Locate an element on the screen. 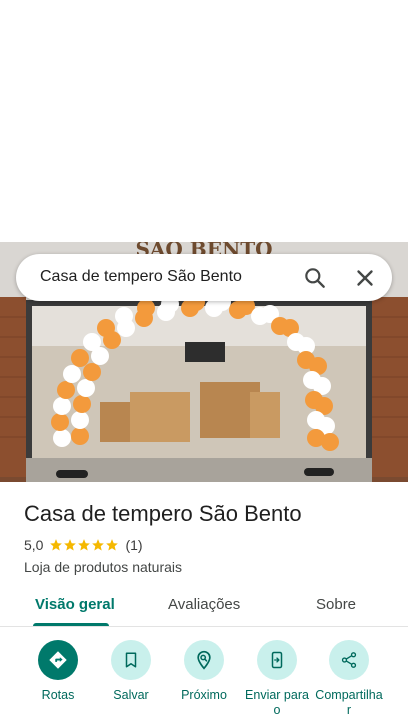 The image size is (408, 724). search-icon is located at coordinates (315, 278).